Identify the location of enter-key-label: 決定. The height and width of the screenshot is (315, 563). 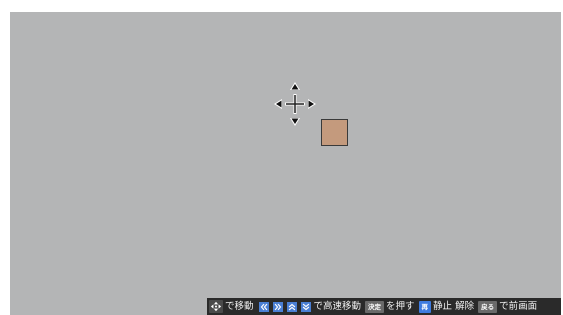
(375, 306).